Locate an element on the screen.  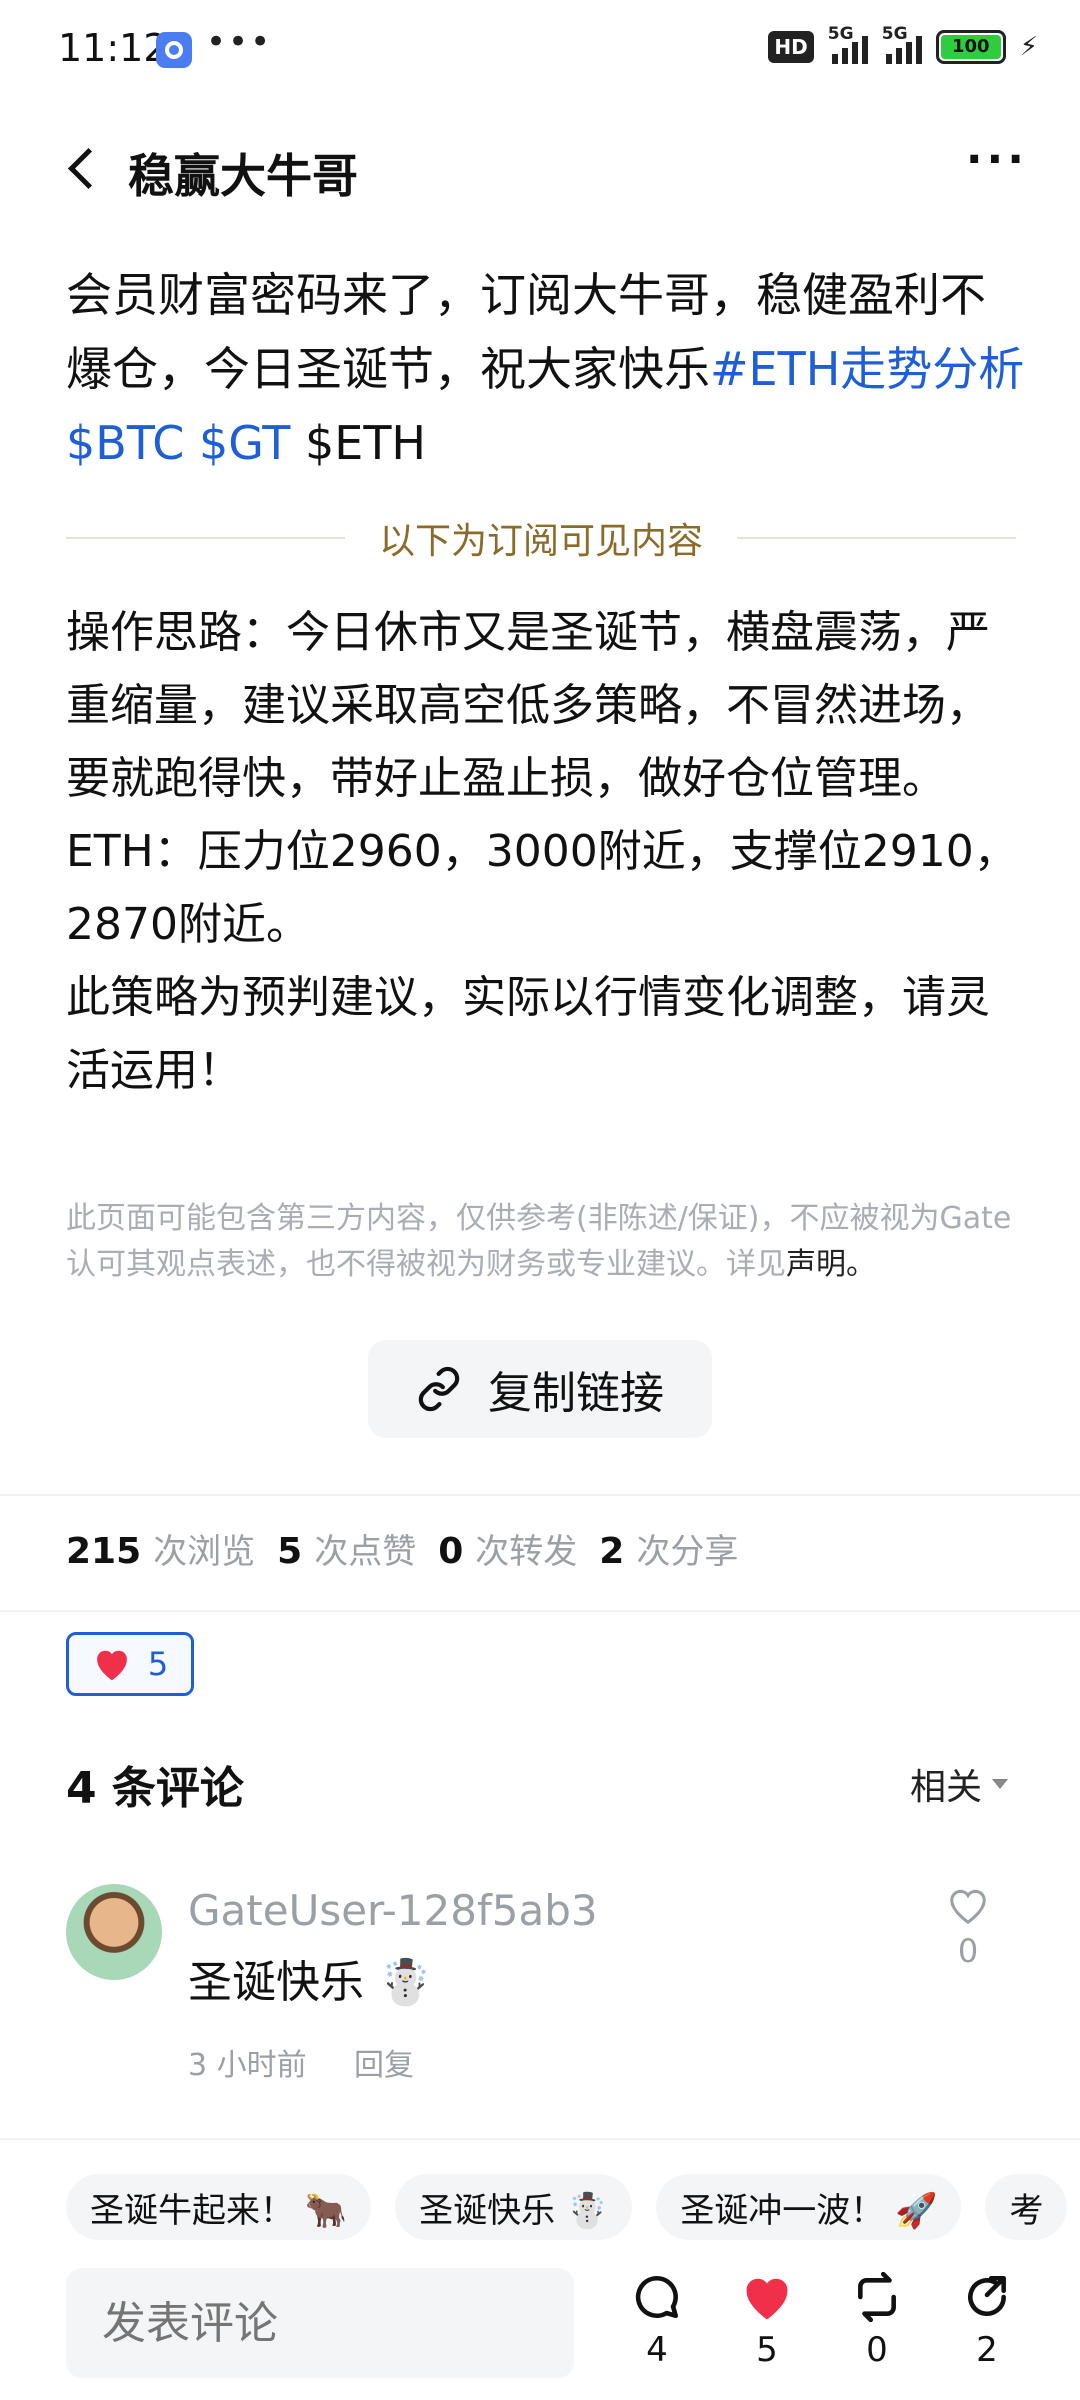
heart-outline-icon is located at coordinates (968, 1905).